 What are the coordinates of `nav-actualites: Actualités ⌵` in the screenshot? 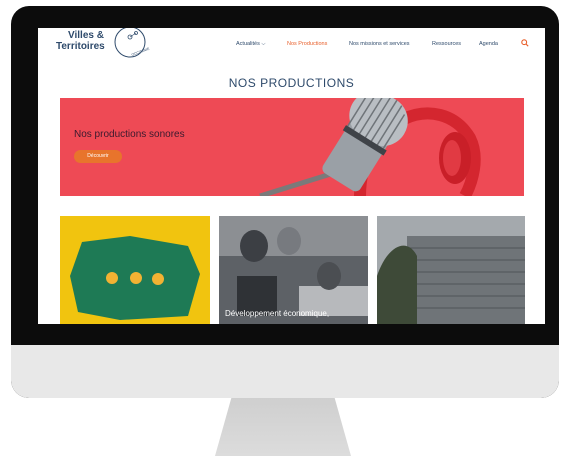 It's located at (251, 44).